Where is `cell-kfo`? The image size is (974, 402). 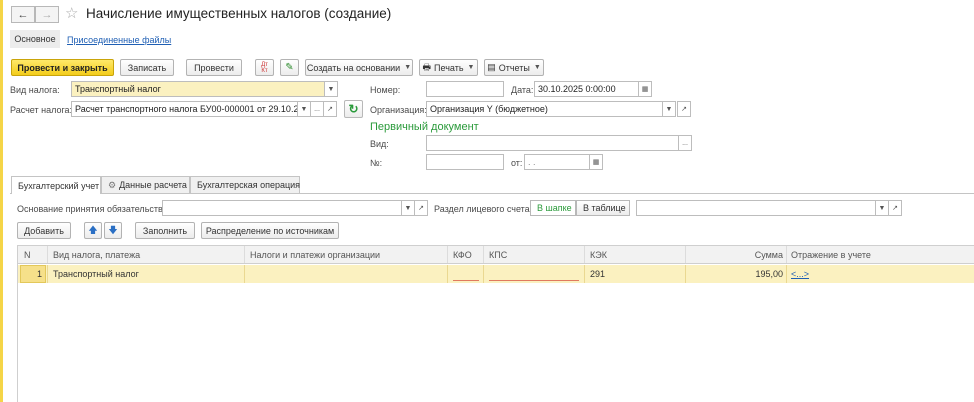
cell-kfo is located at coordinates (466, 274).